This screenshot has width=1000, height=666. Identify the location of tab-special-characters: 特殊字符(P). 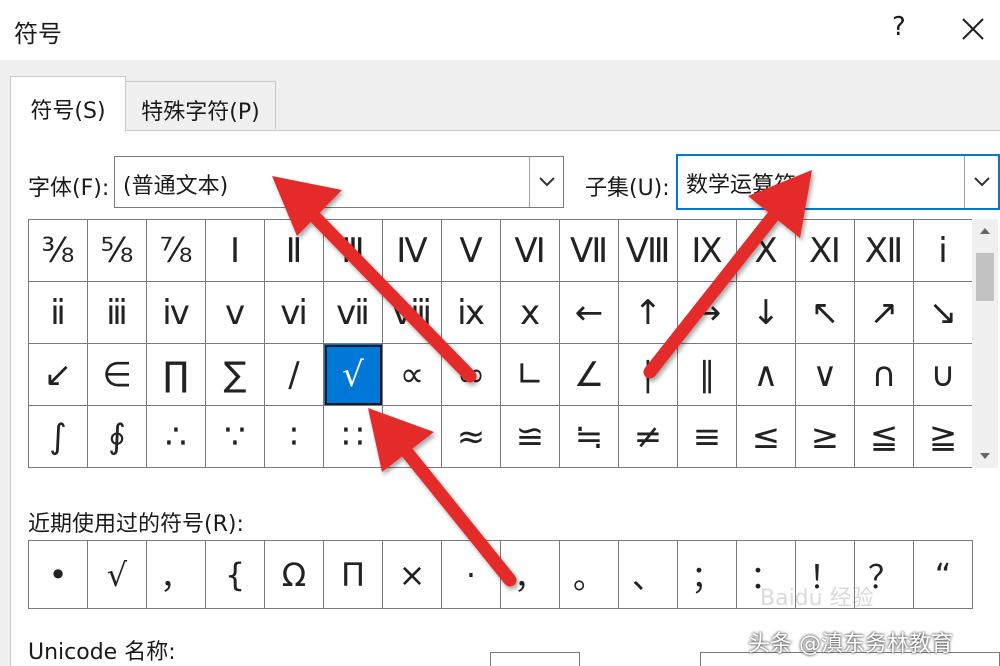
(201, 105).